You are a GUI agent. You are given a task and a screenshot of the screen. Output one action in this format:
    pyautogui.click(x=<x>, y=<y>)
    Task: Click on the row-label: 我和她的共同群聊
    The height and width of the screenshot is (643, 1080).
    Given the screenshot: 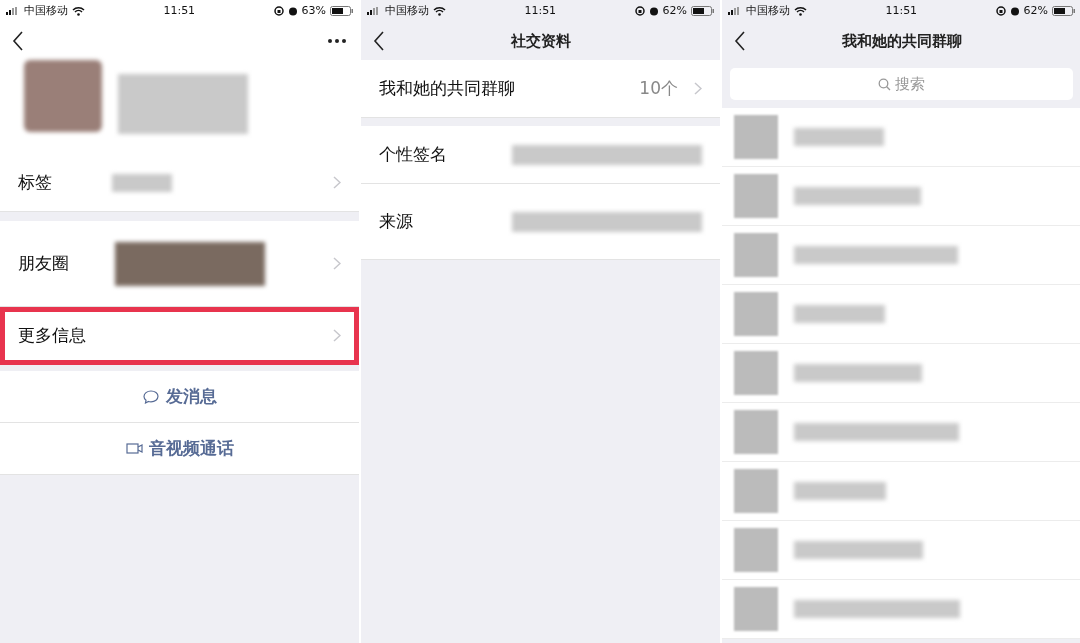 What is the action you would take?
    pyautogui.click(x=447, y=88)
    